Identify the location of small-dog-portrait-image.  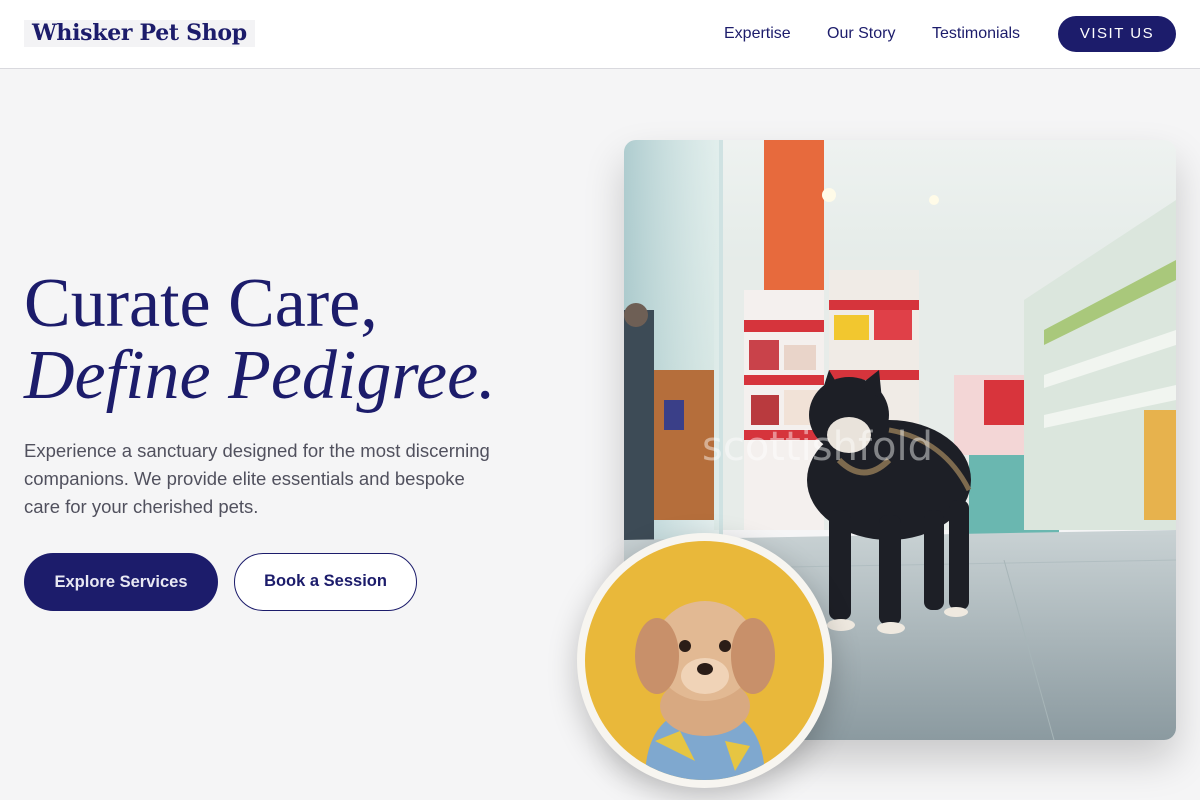
(704, 660).